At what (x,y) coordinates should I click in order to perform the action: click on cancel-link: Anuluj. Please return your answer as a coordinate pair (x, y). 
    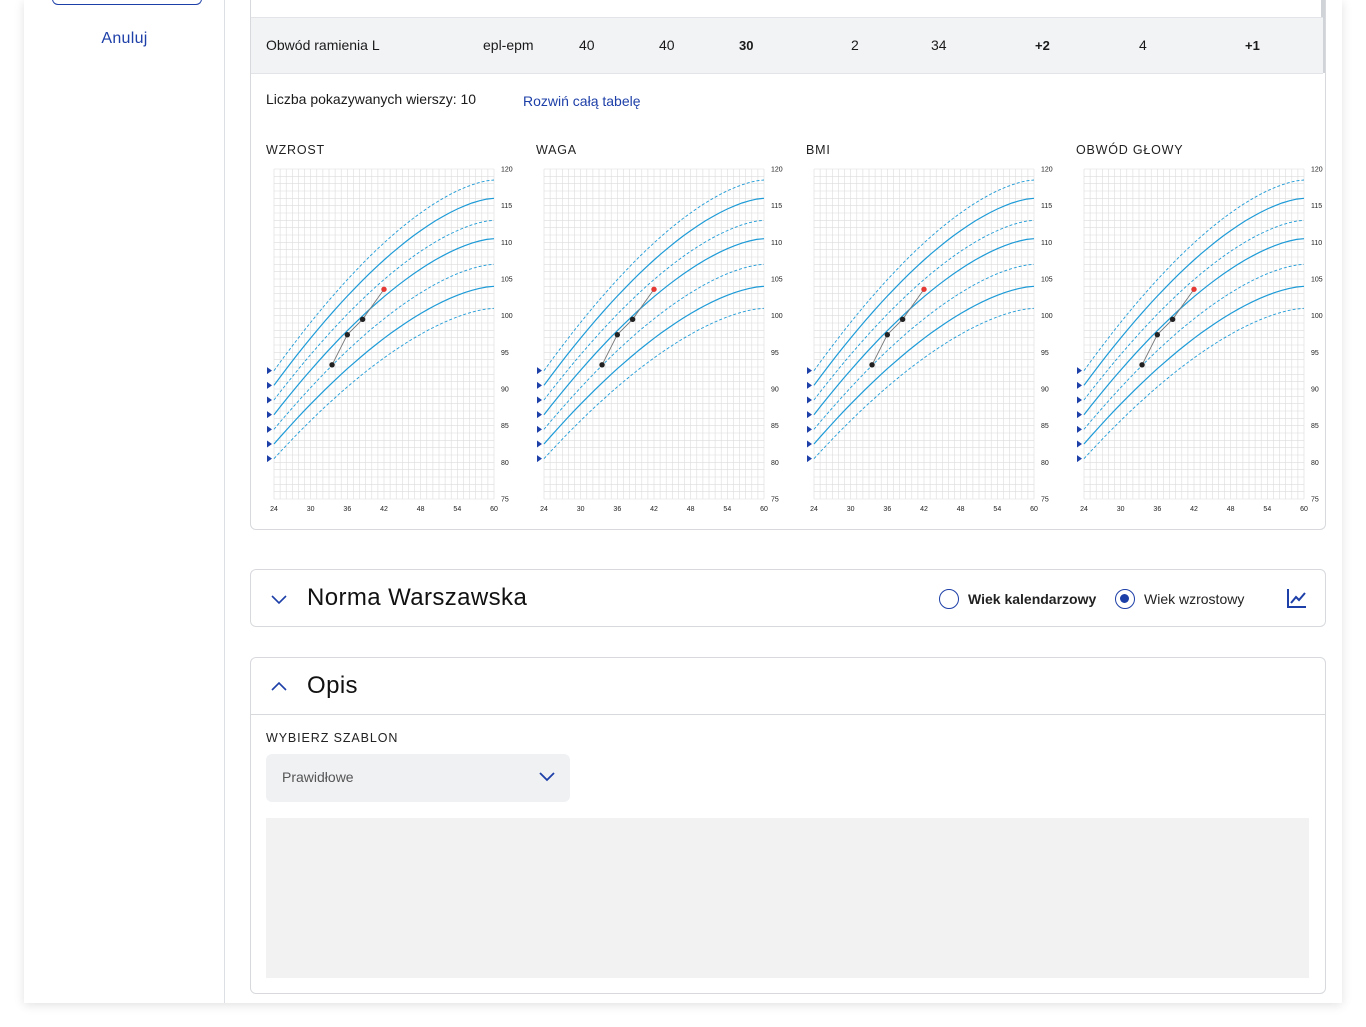
    Looking at the image, I should click on (124, 39).